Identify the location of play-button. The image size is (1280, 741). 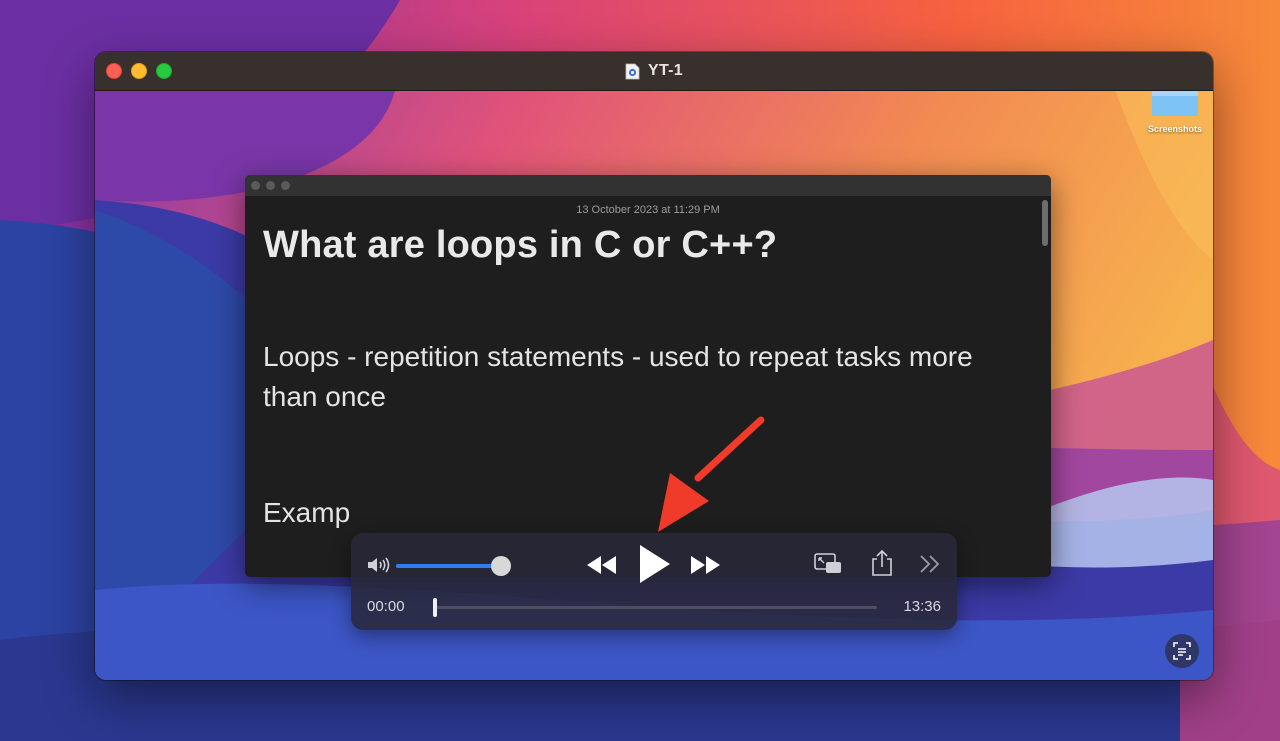
(654, 564).